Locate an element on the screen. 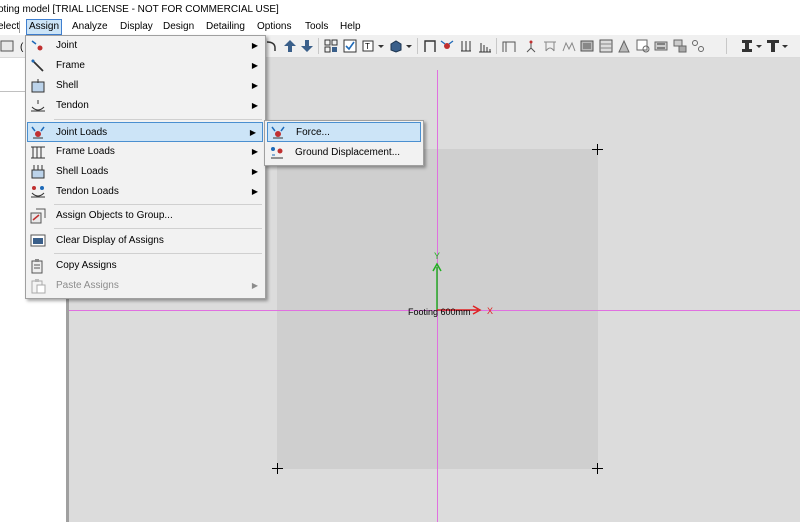 Image resolution: width=800 pixels, height=522 pixels. svg-text: T is located at coordinates (367, 46).